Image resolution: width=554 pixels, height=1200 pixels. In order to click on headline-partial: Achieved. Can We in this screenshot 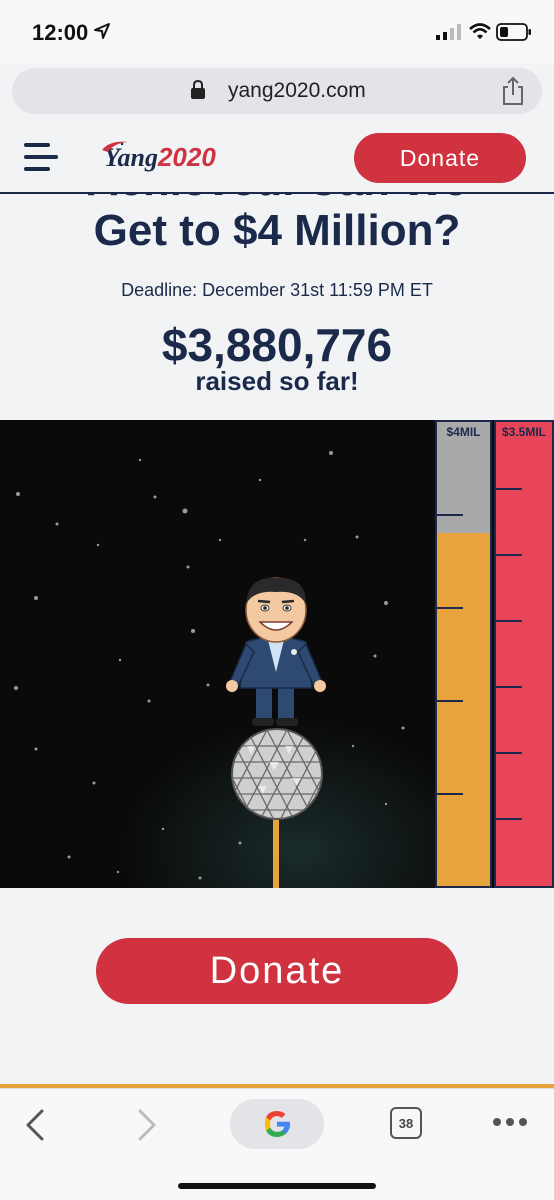, I will do `click(277, 200)`.